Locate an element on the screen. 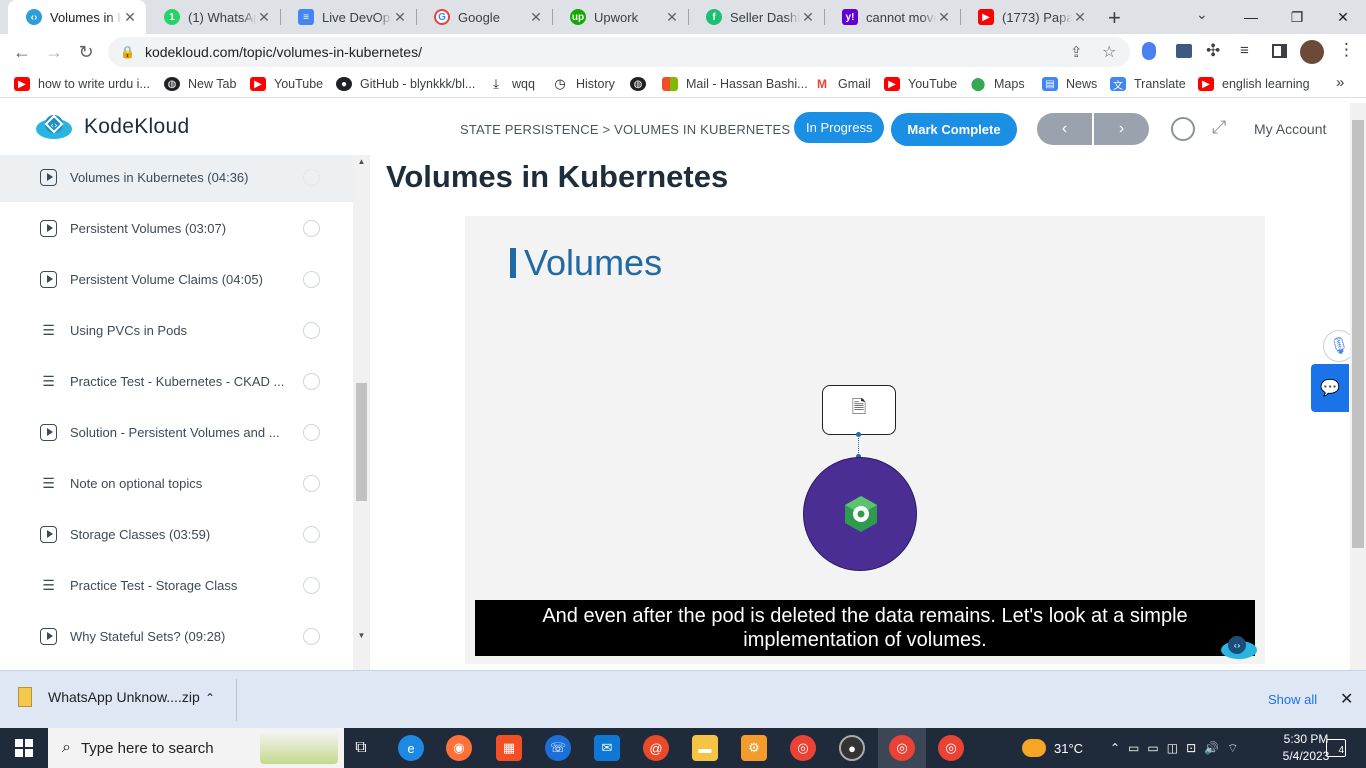 The width and height of the screenshot is (1366, 768). profile-avatar is located at coordinates (1312, 52).